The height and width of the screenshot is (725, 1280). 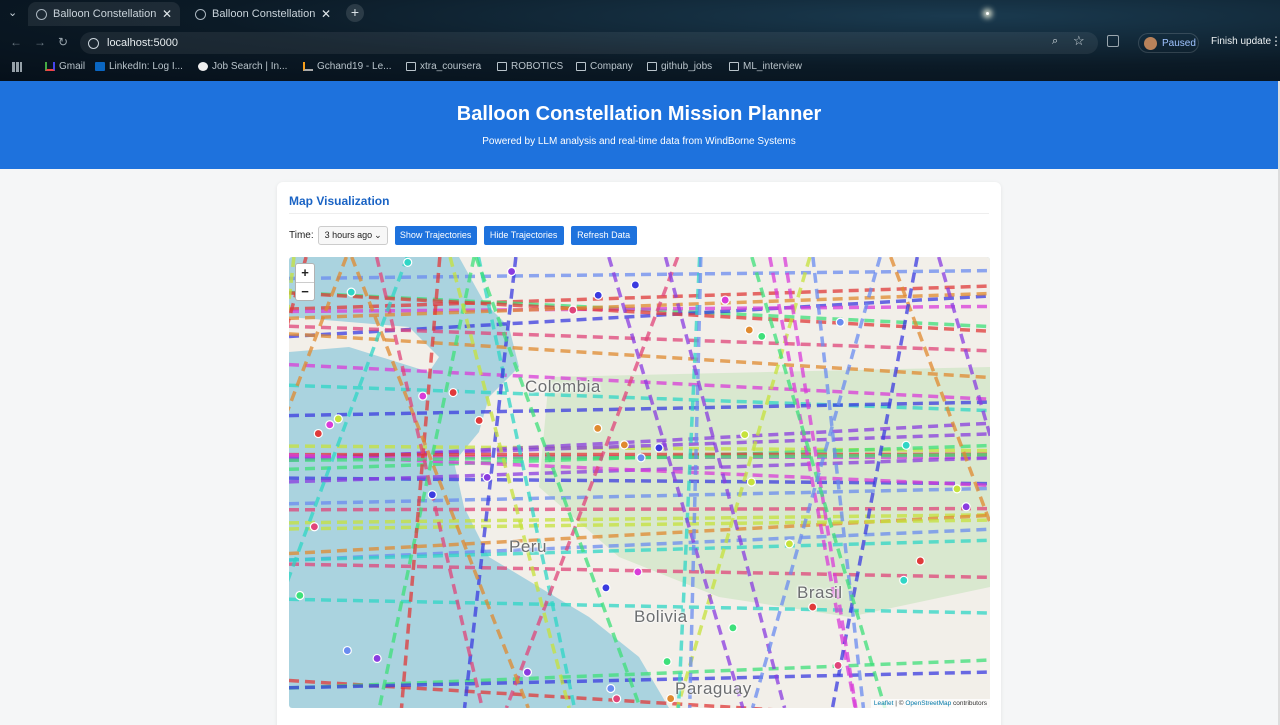 What do you see at coordinates (969, 703) in the screenshot?
I see `attribution-tail: contributors` at bounding box center [969, 703].